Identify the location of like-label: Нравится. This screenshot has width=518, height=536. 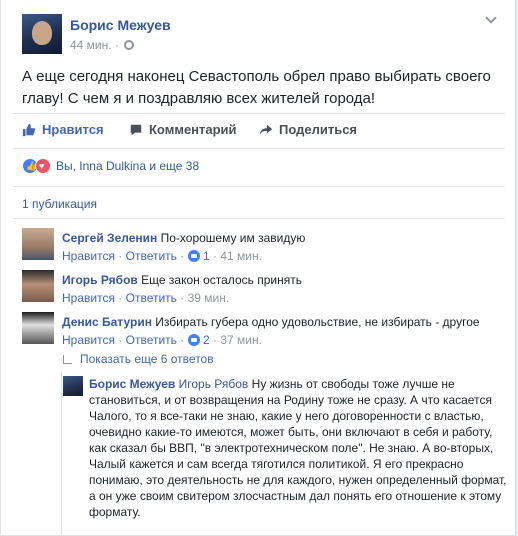
(73, 129).